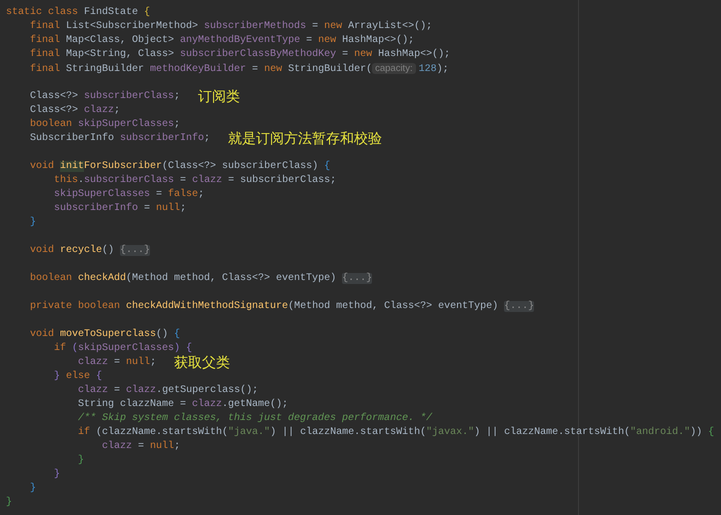  I want to click on code-line: boolean skipSuperClasses;, so click(104, 125).